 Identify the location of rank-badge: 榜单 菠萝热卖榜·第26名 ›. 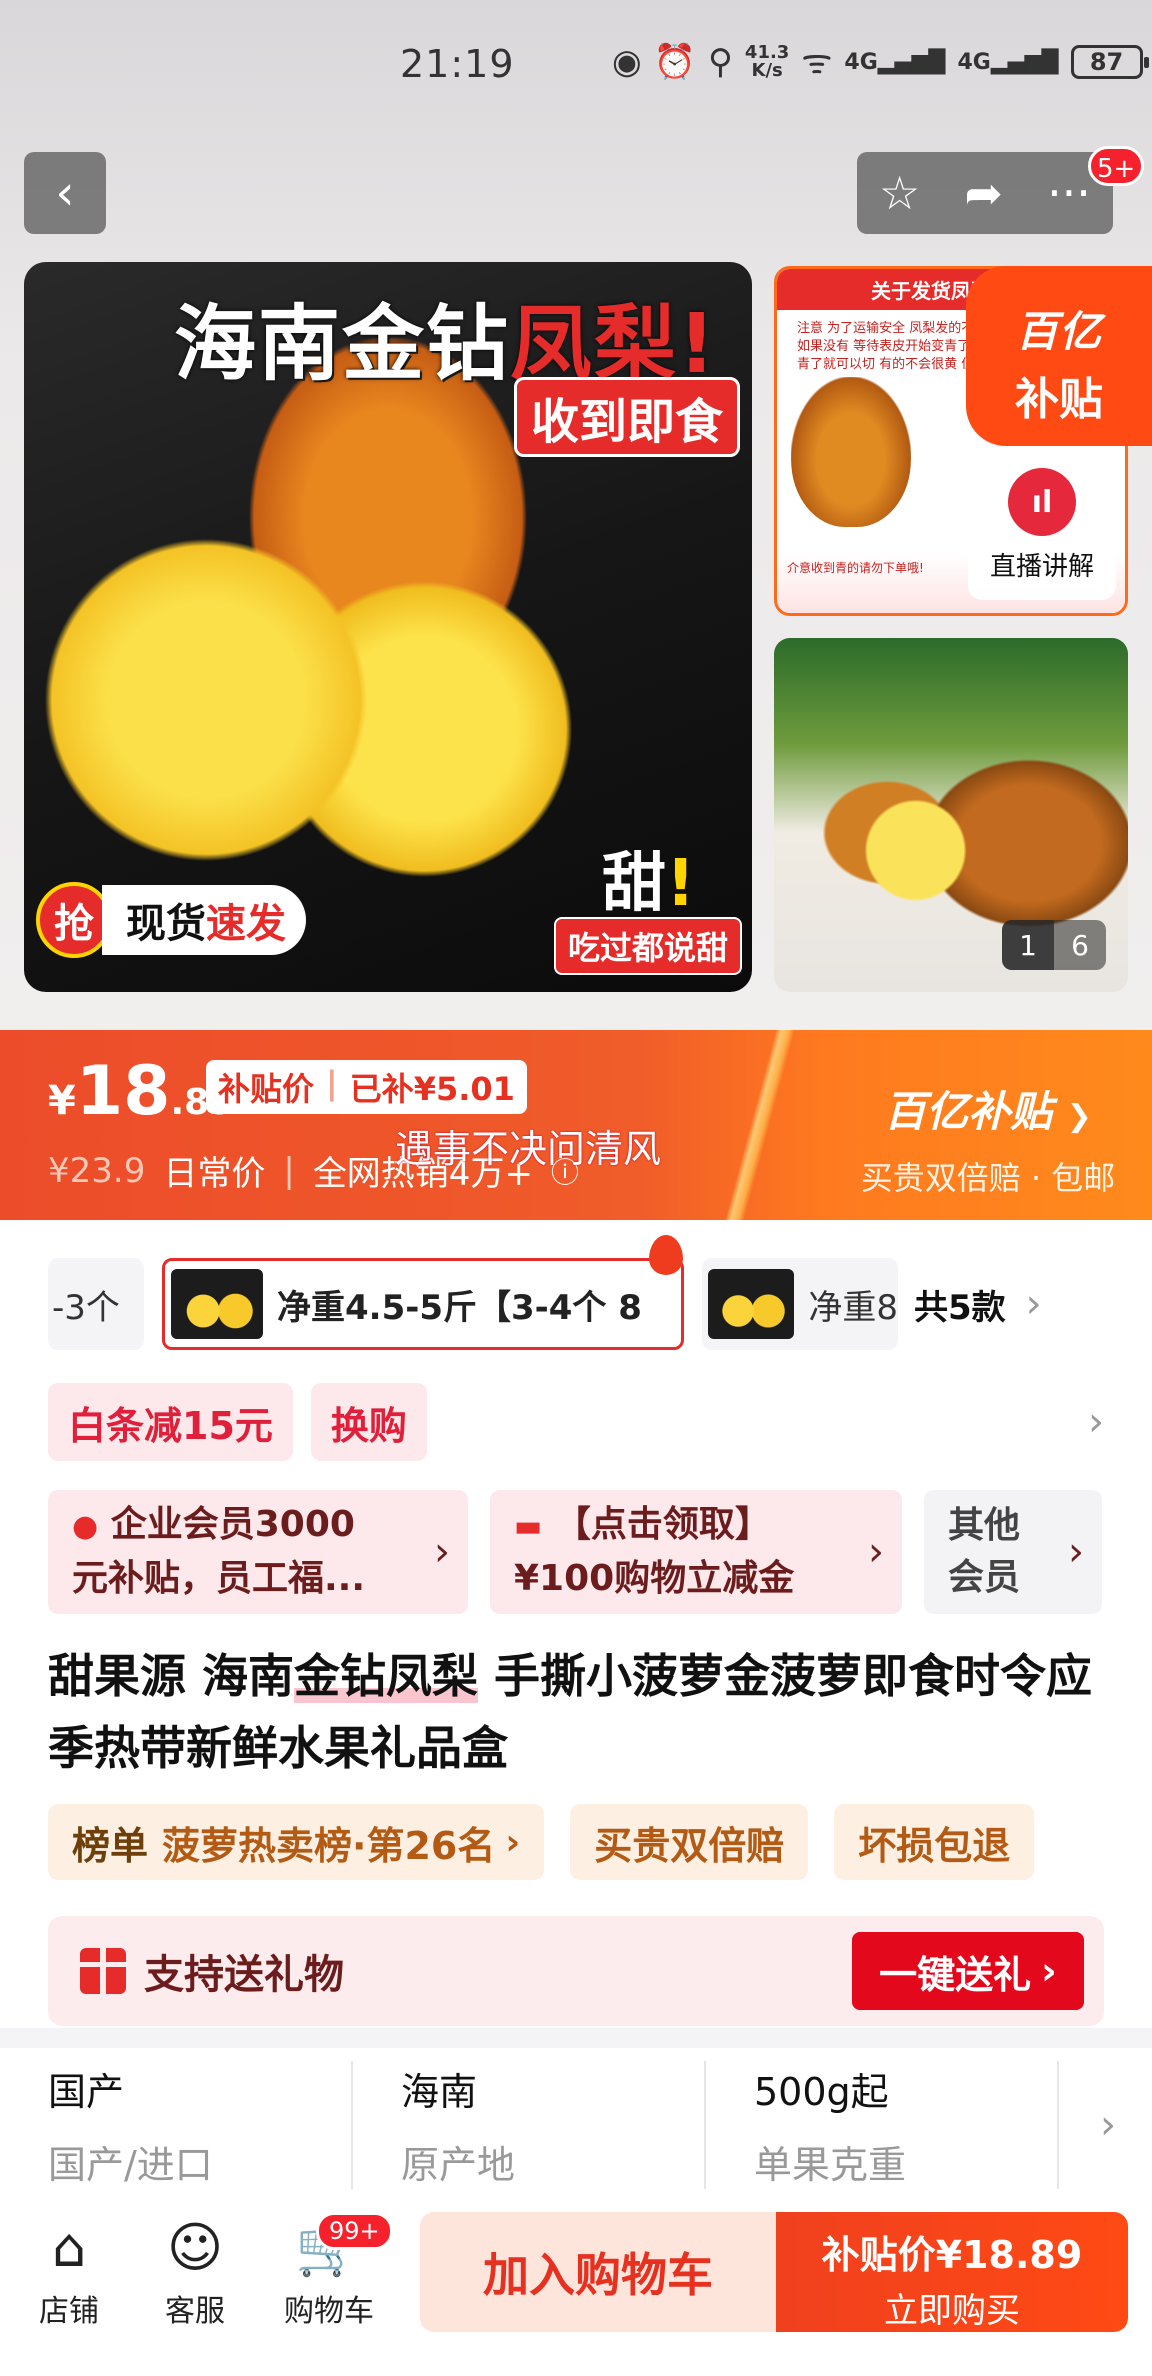
(296, 1842).